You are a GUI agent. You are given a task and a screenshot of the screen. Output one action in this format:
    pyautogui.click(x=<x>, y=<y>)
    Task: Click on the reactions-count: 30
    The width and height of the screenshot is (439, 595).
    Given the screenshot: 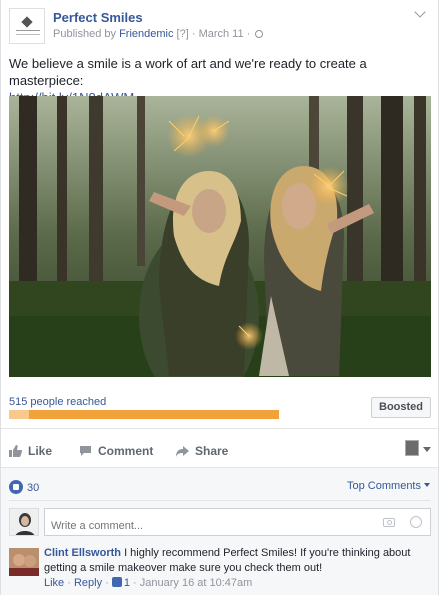 What is the action you would take?
    pyautogui.click(x=24, y=487)
    